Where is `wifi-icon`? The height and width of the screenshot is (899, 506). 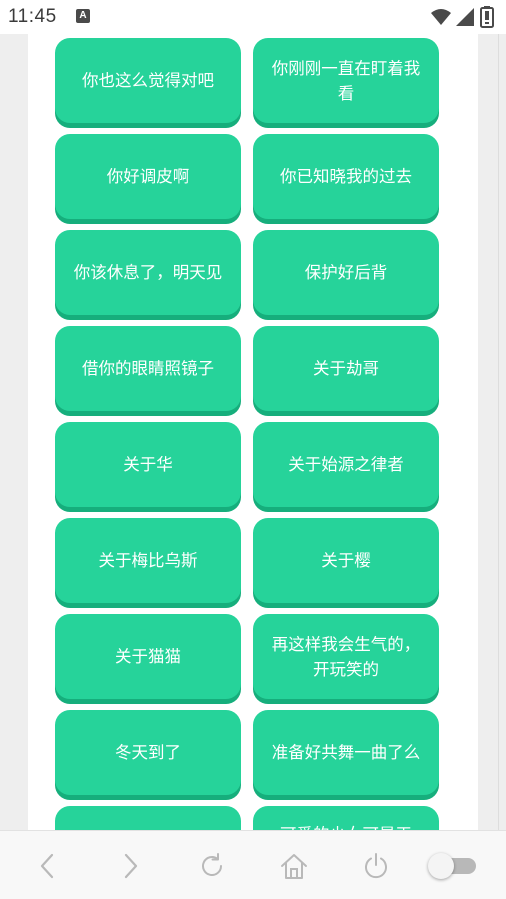 wifi-icon is located at coordinates (441, 17).